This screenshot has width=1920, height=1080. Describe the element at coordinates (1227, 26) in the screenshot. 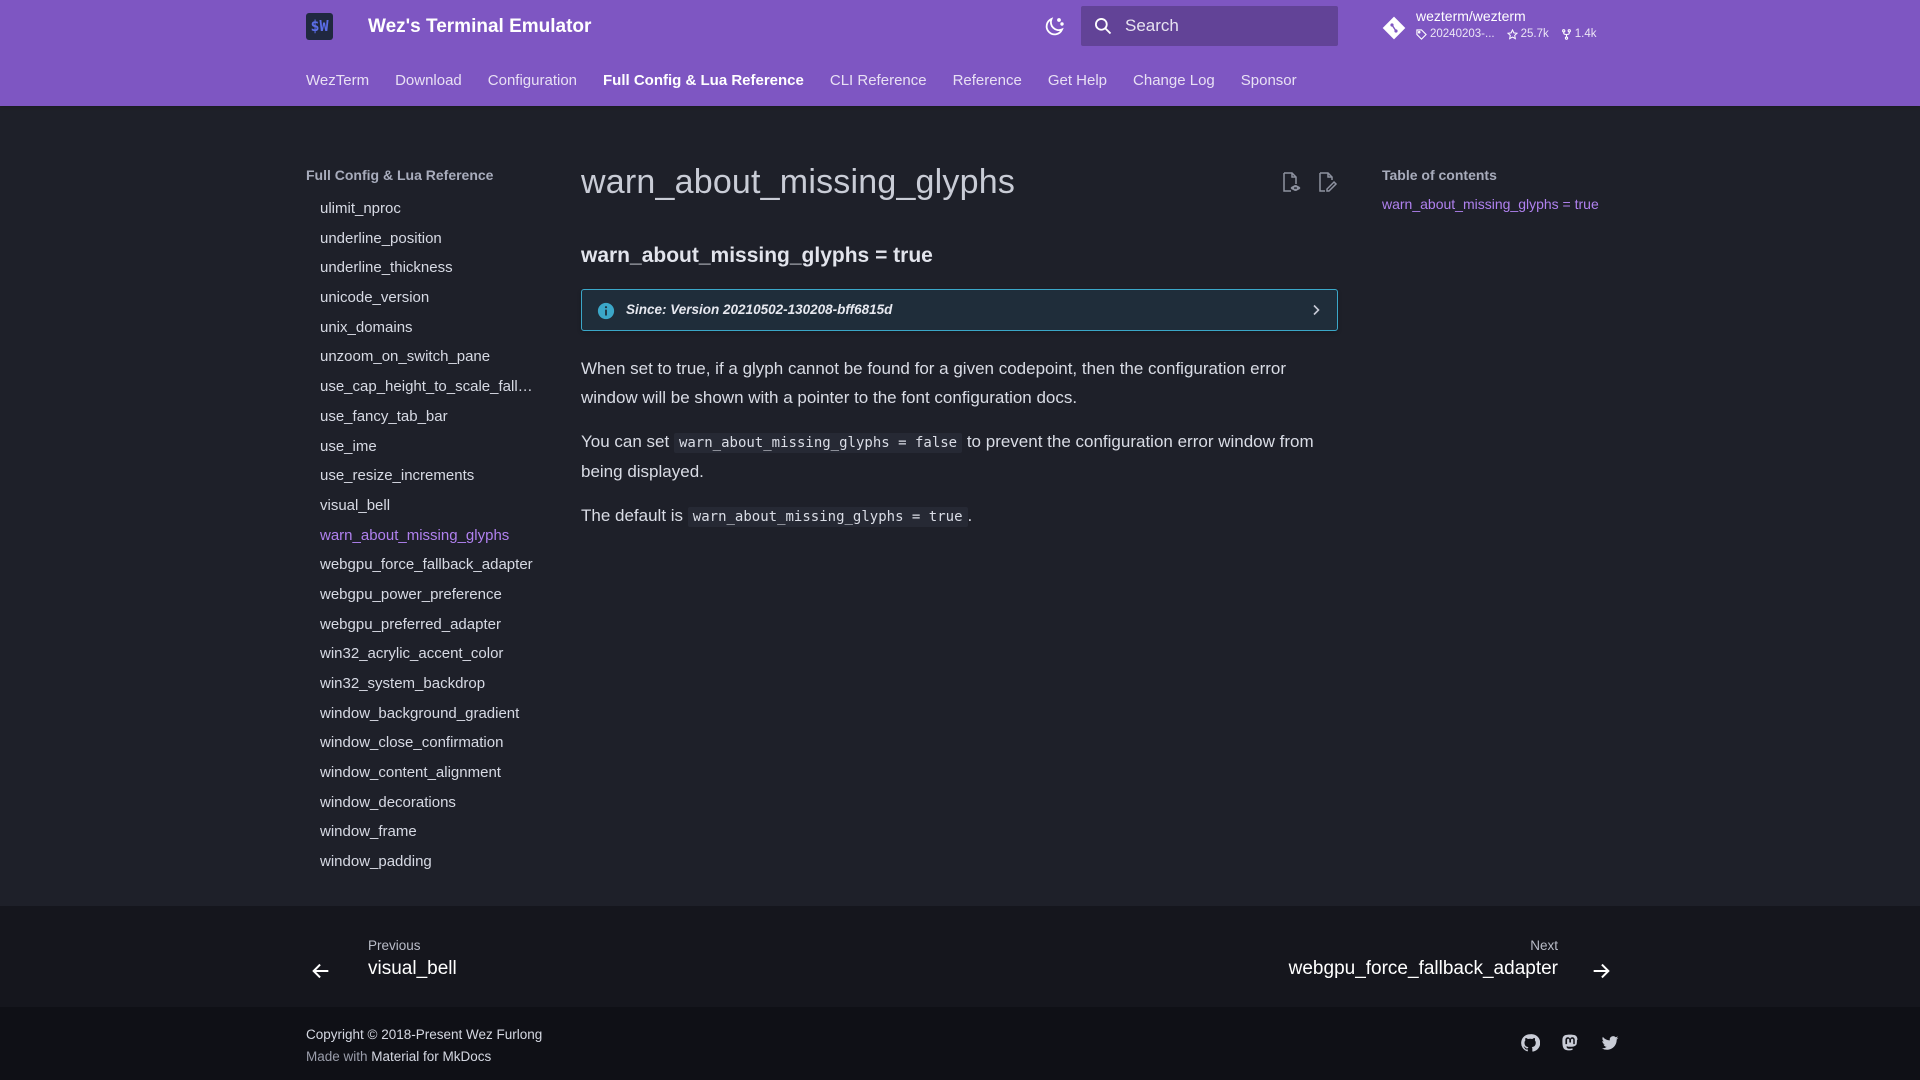

I see `search-input` at that location.